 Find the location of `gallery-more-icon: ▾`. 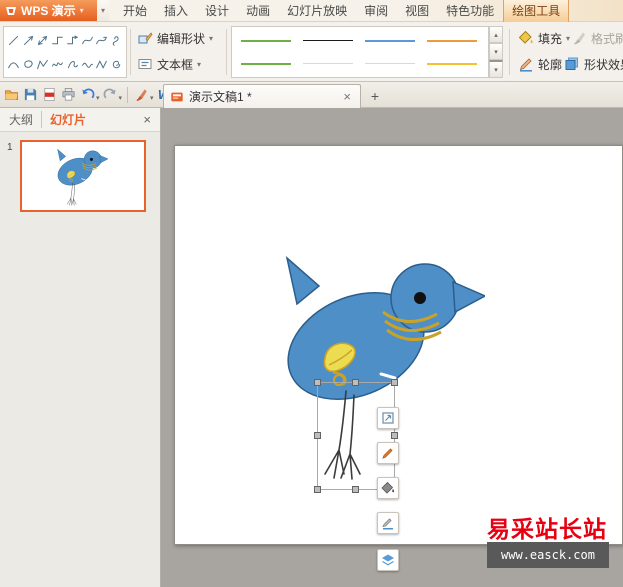

gallery-more-icon: ▾ is located at coordinates (496, 69).